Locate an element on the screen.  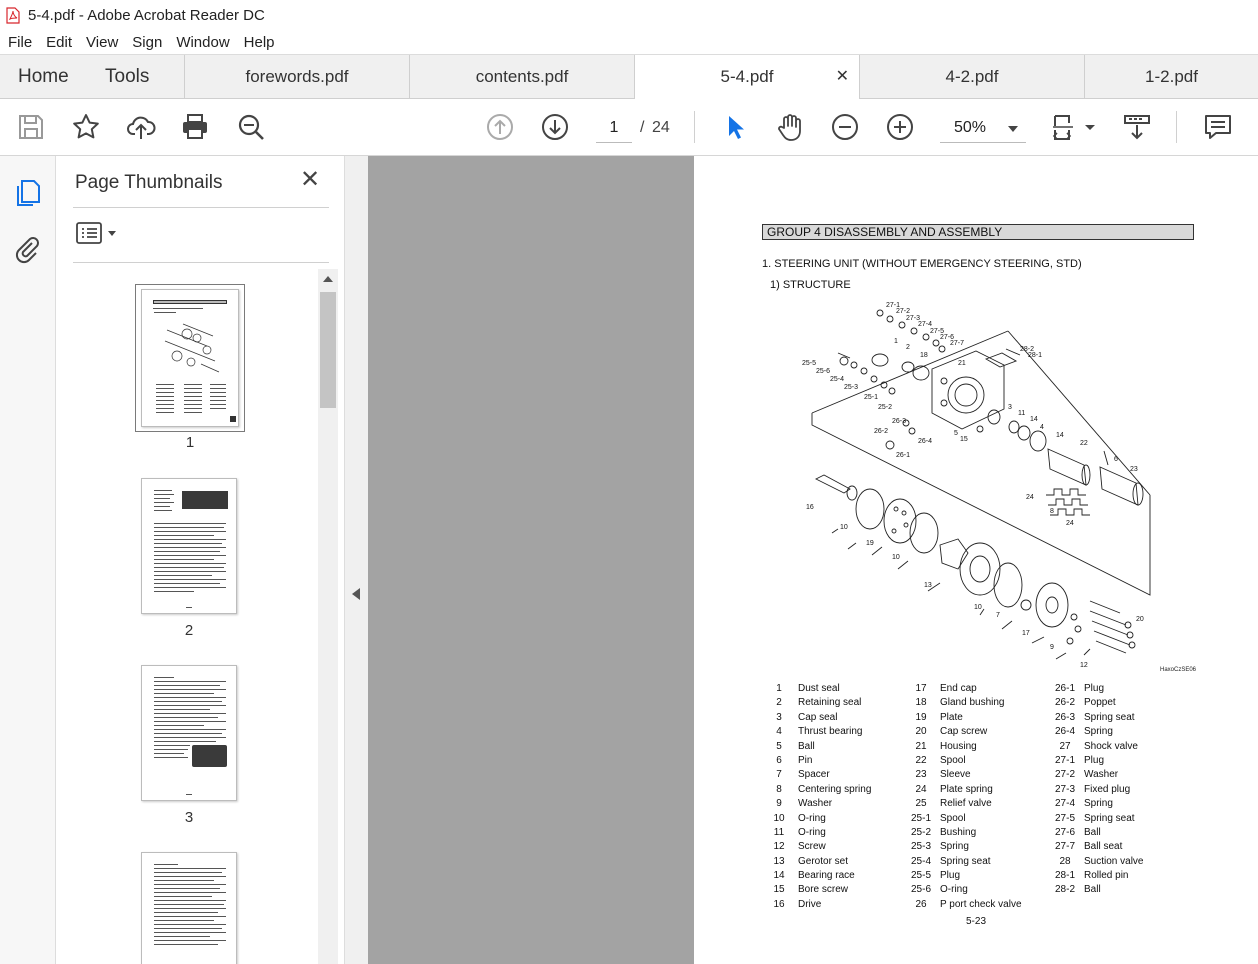
menu-file: File is located at coordinates (19, 42).